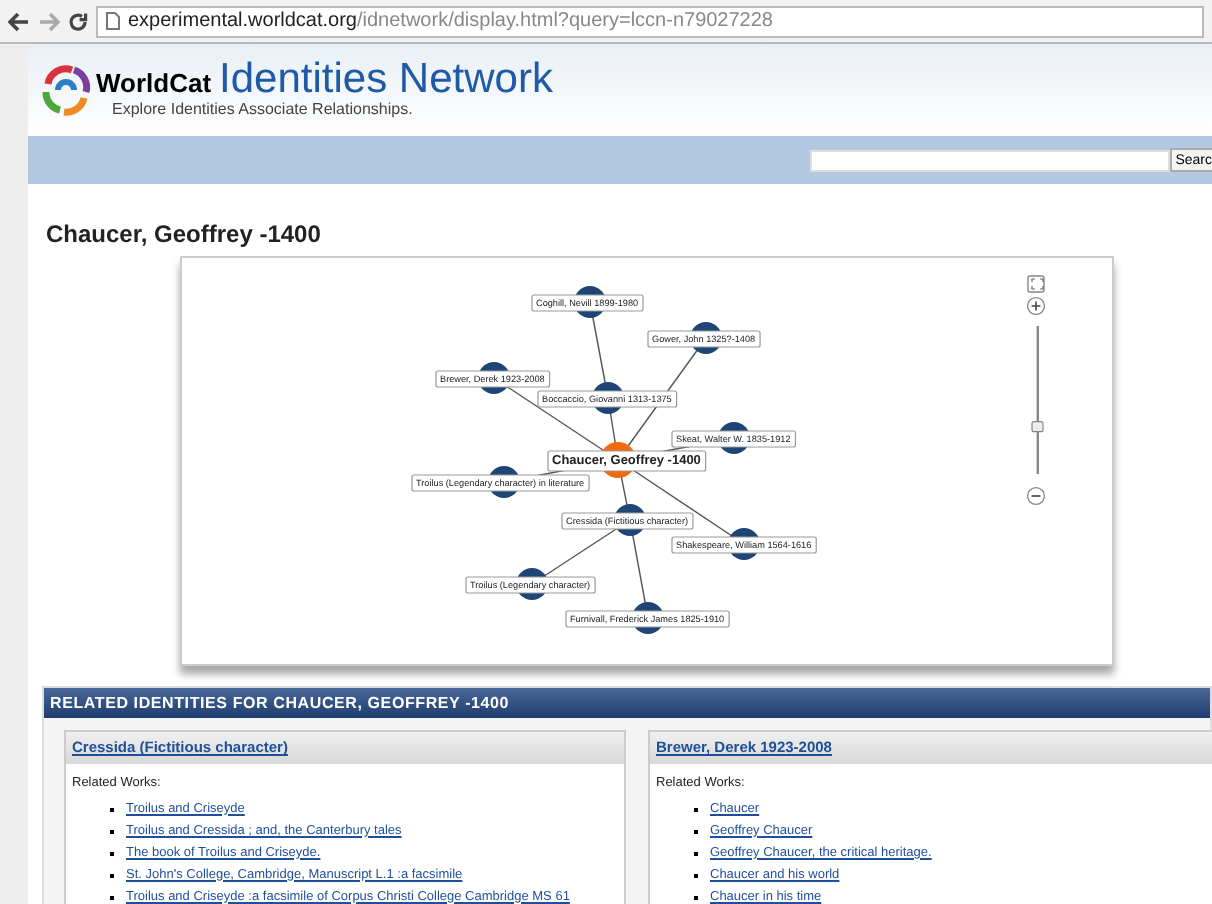 The height and width of the screenshot is (904, 1212). What do you see at coordinates (78, 21) in the screenshot?
I see `reload-icon` at bounding box center [78, 21].